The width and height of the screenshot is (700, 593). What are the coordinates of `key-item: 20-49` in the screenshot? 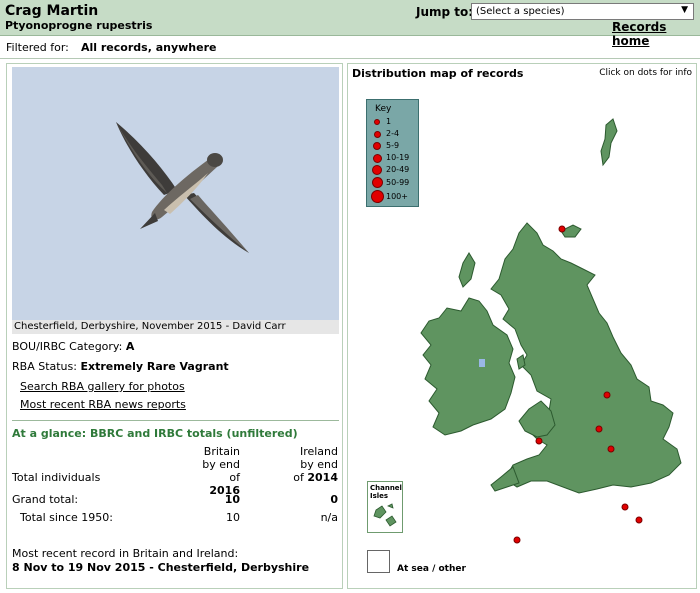 It's located at (393, 170).